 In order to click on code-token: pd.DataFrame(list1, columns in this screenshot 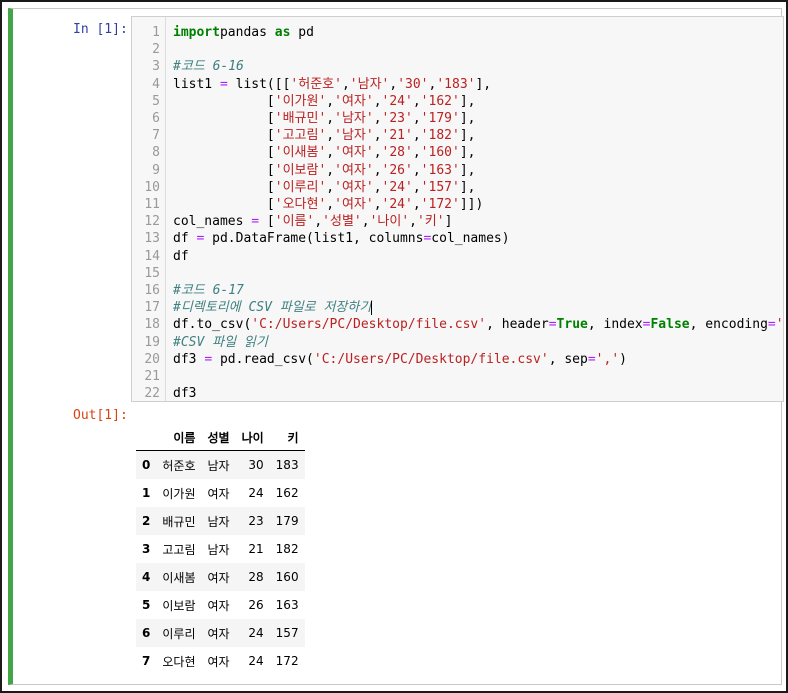, I will do `click(314, 239)`.